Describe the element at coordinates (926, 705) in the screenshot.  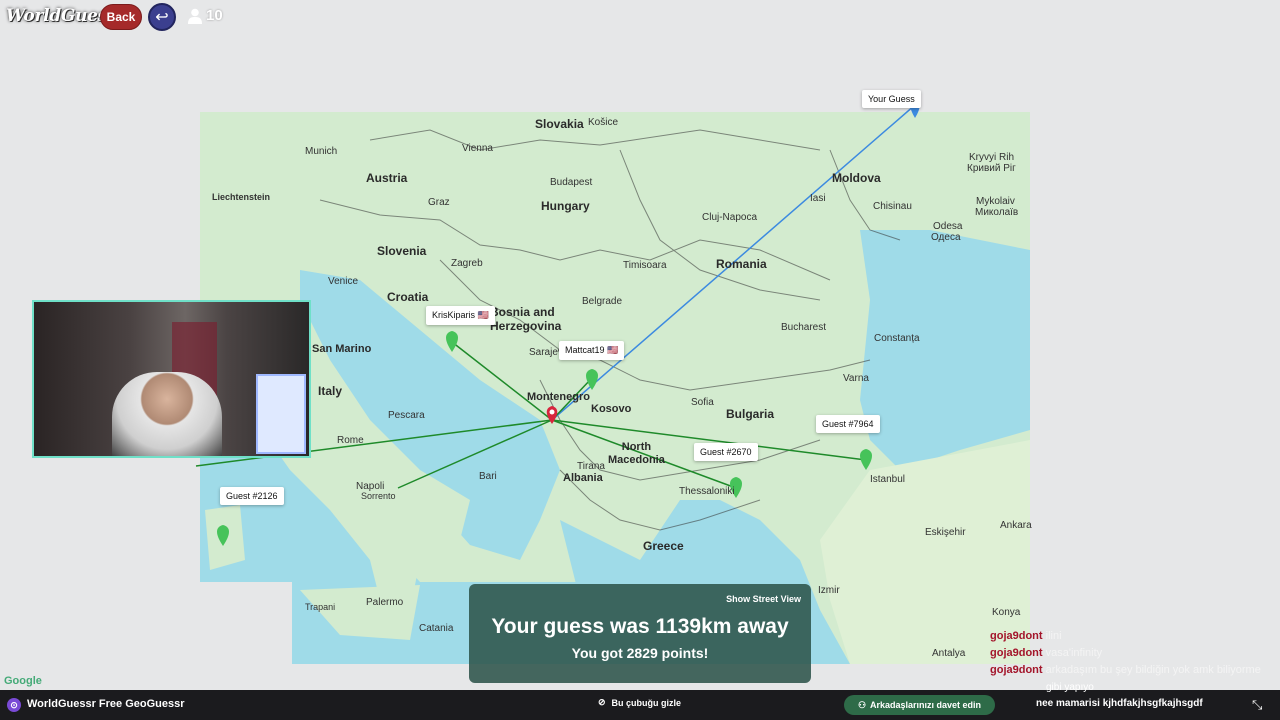
I see `invite-label: Arkadaşlarınızı davet edin` at that location.